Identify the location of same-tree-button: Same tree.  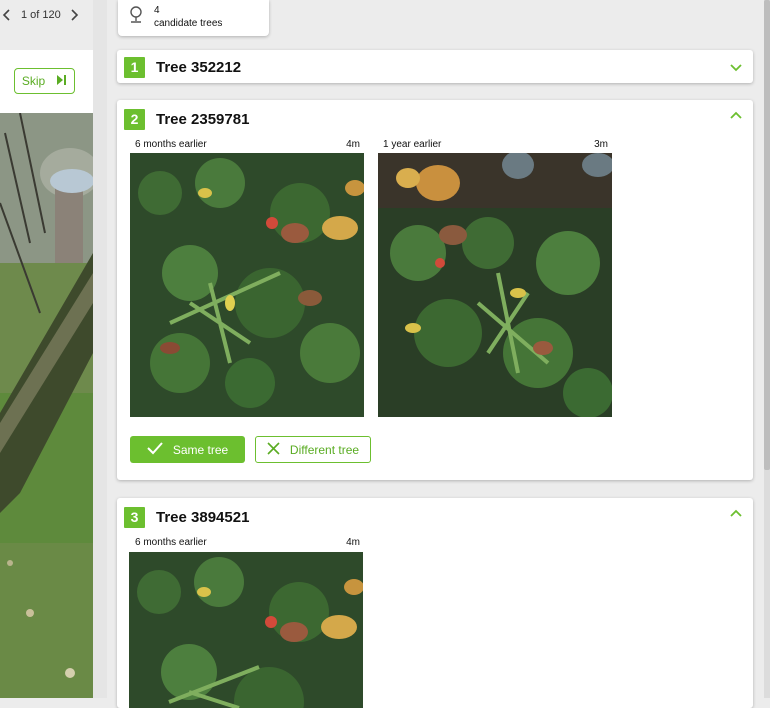
(187, 449).